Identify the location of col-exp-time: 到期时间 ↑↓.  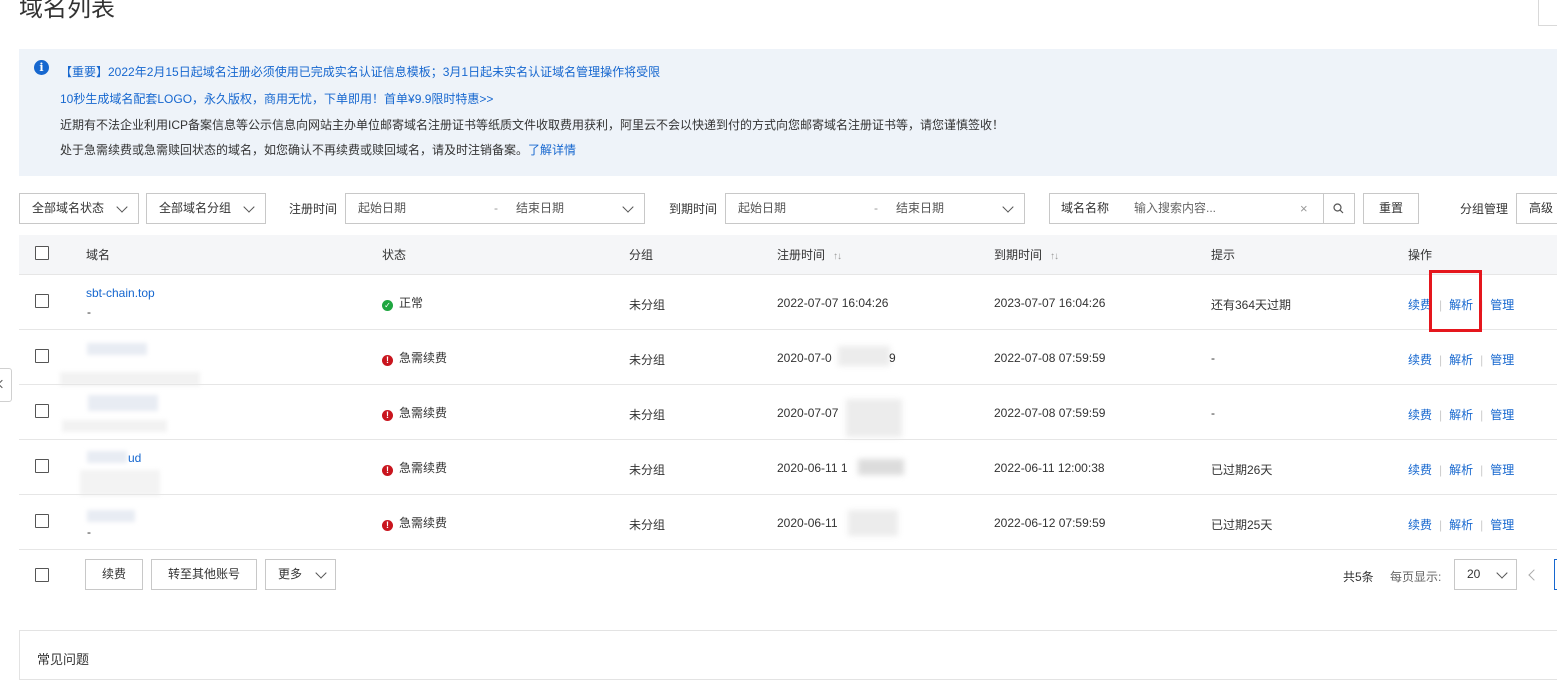
(1026, 254).